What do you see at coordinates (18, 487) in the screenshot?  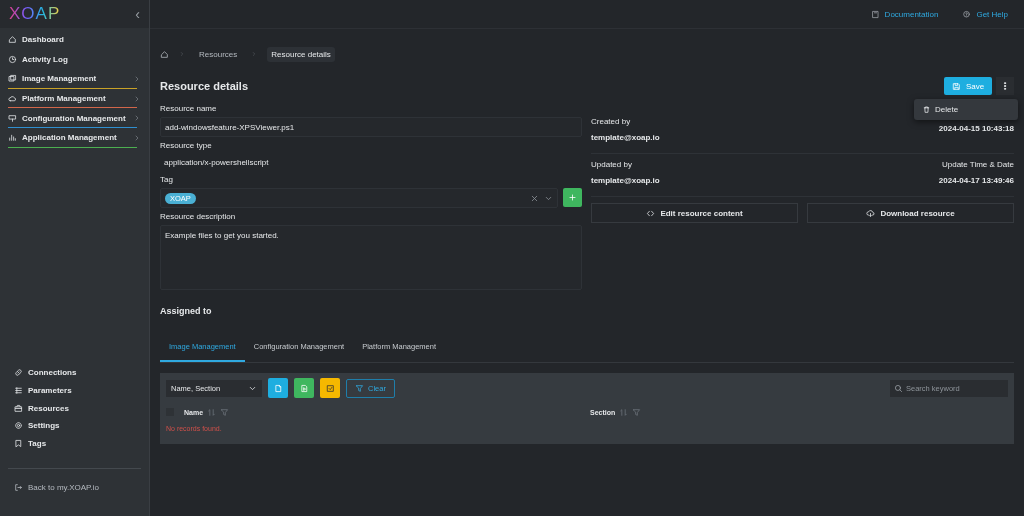 I see `exit-icon` at bounding box center [18, 487].